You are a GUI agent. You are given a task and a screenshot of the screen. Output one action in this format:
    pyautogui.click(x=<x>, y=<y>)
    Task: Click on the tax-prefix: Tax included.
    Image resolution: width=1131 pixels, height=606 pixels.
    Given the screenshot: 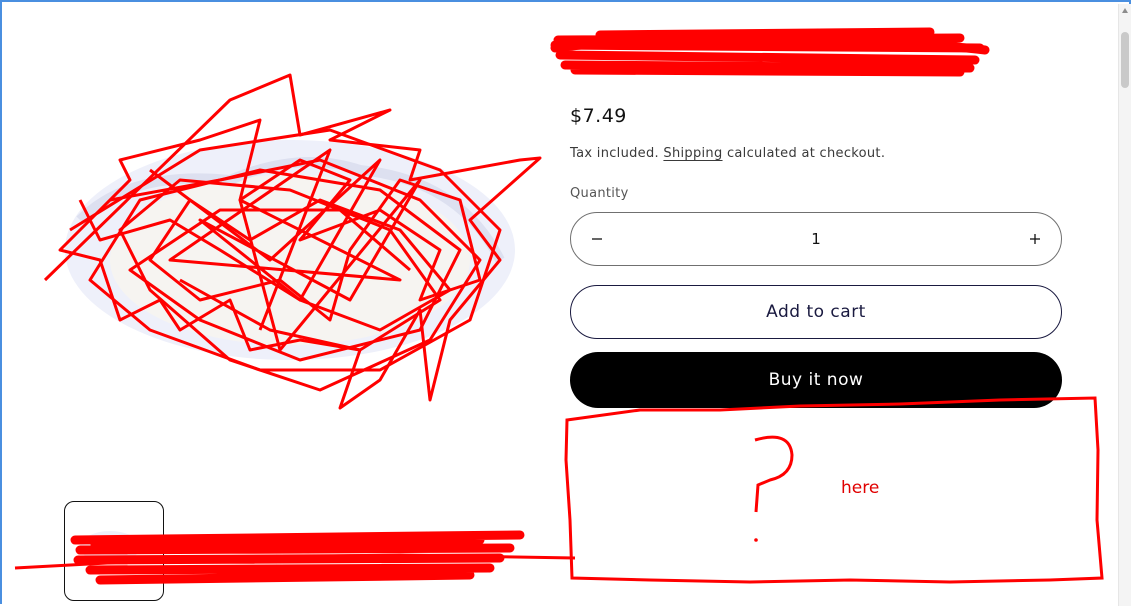 What is the action you would take?
    pyautogui.click(x=614, y=153)
    